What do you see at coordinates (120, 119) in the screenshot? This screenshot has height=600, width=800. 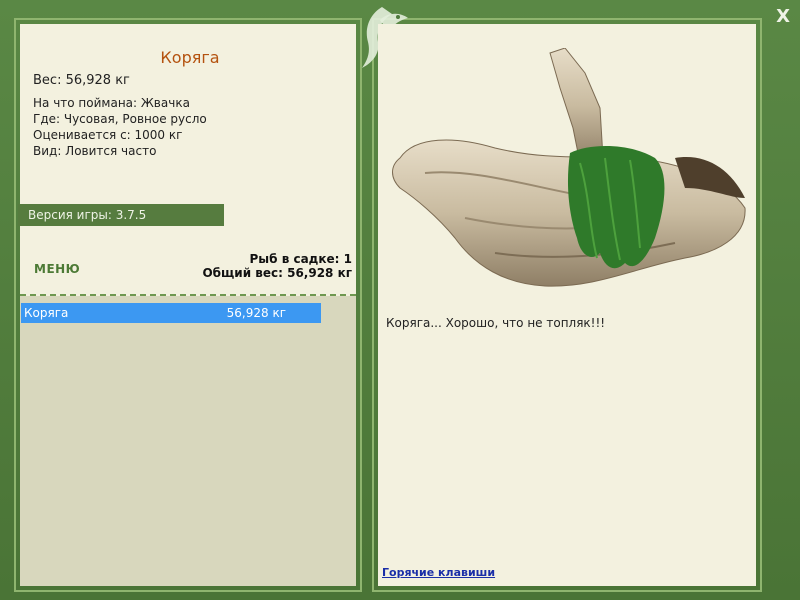 I see `detail-place: Где: Чусовая, Ровное русло` at bounding box center [120, 119].